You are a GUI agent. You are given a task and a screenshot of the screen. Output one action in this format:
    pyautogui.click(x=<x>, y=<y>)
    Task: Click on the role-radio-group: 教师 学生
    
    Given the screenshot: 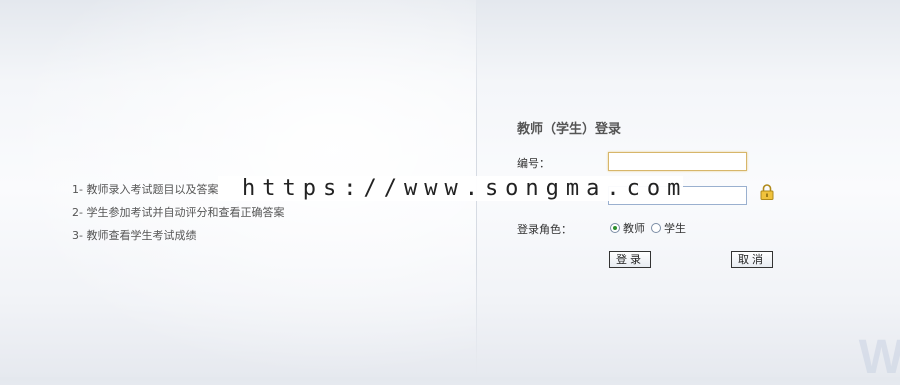 What is the action you would take?
    pyautogui.click(x=651, y=228)
    